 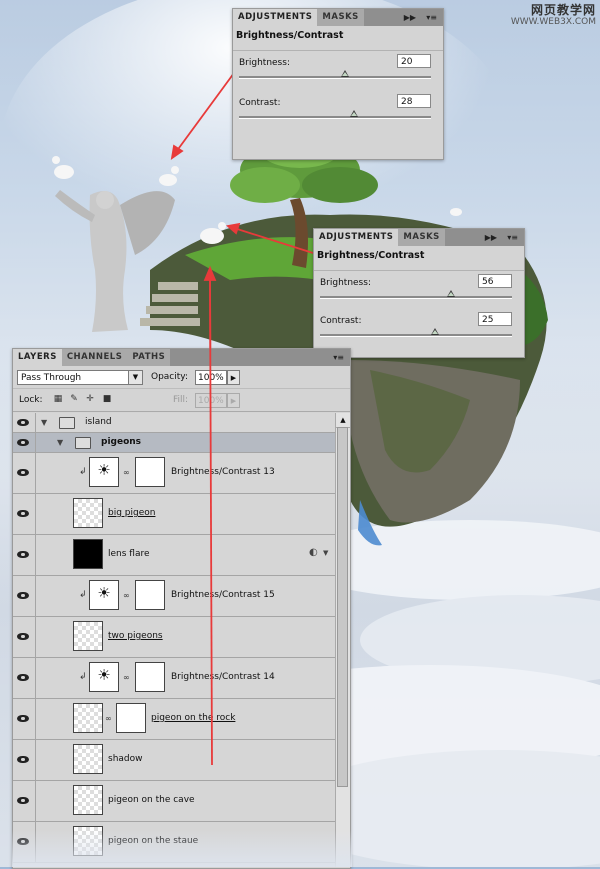 What do you see at coordinates (233, 400) in the screenshot?
I see `fill-slider-button: ▶` at bounding box center [233, 400].